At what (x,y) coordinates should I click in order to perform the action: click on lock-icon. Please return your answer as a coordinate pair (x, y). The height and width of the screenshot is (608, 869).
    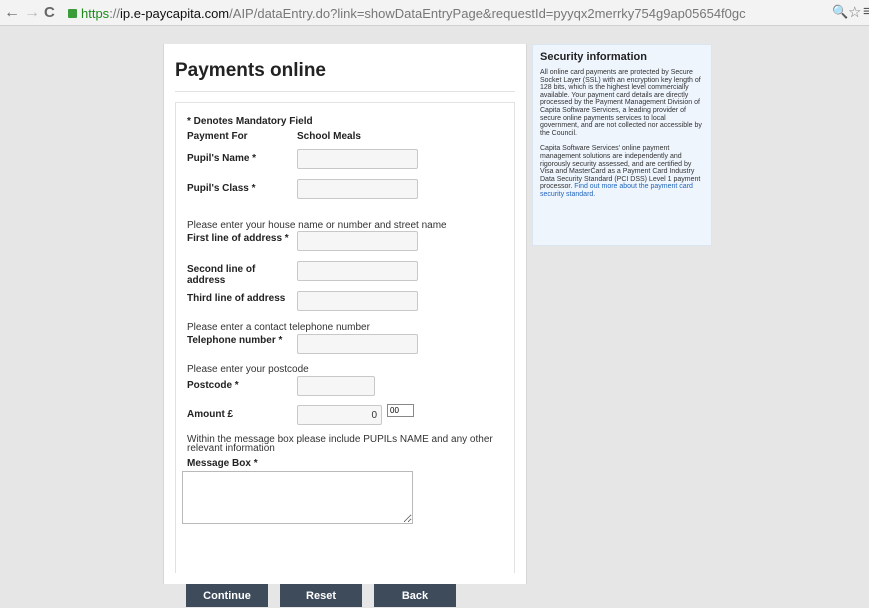
    Looking at the image, I should click on (72, 13).